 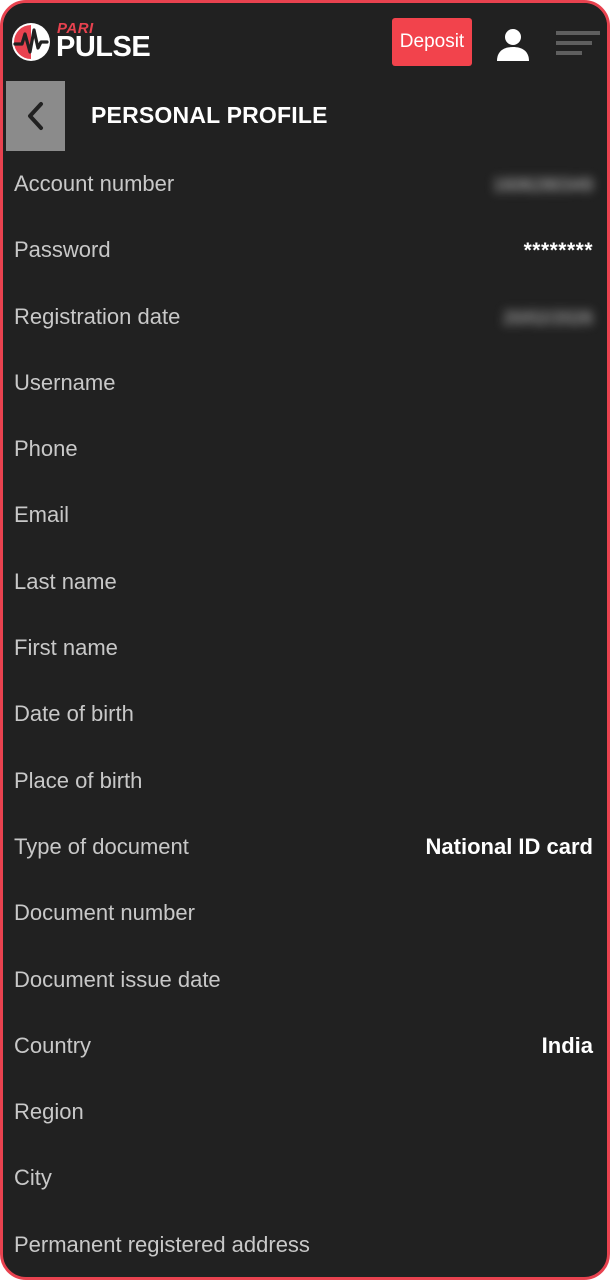 What do you see at coordinates (305, 913) in the screenshot?
I see `profile-row-document-number: Document number` at bounding box center [305, 913].